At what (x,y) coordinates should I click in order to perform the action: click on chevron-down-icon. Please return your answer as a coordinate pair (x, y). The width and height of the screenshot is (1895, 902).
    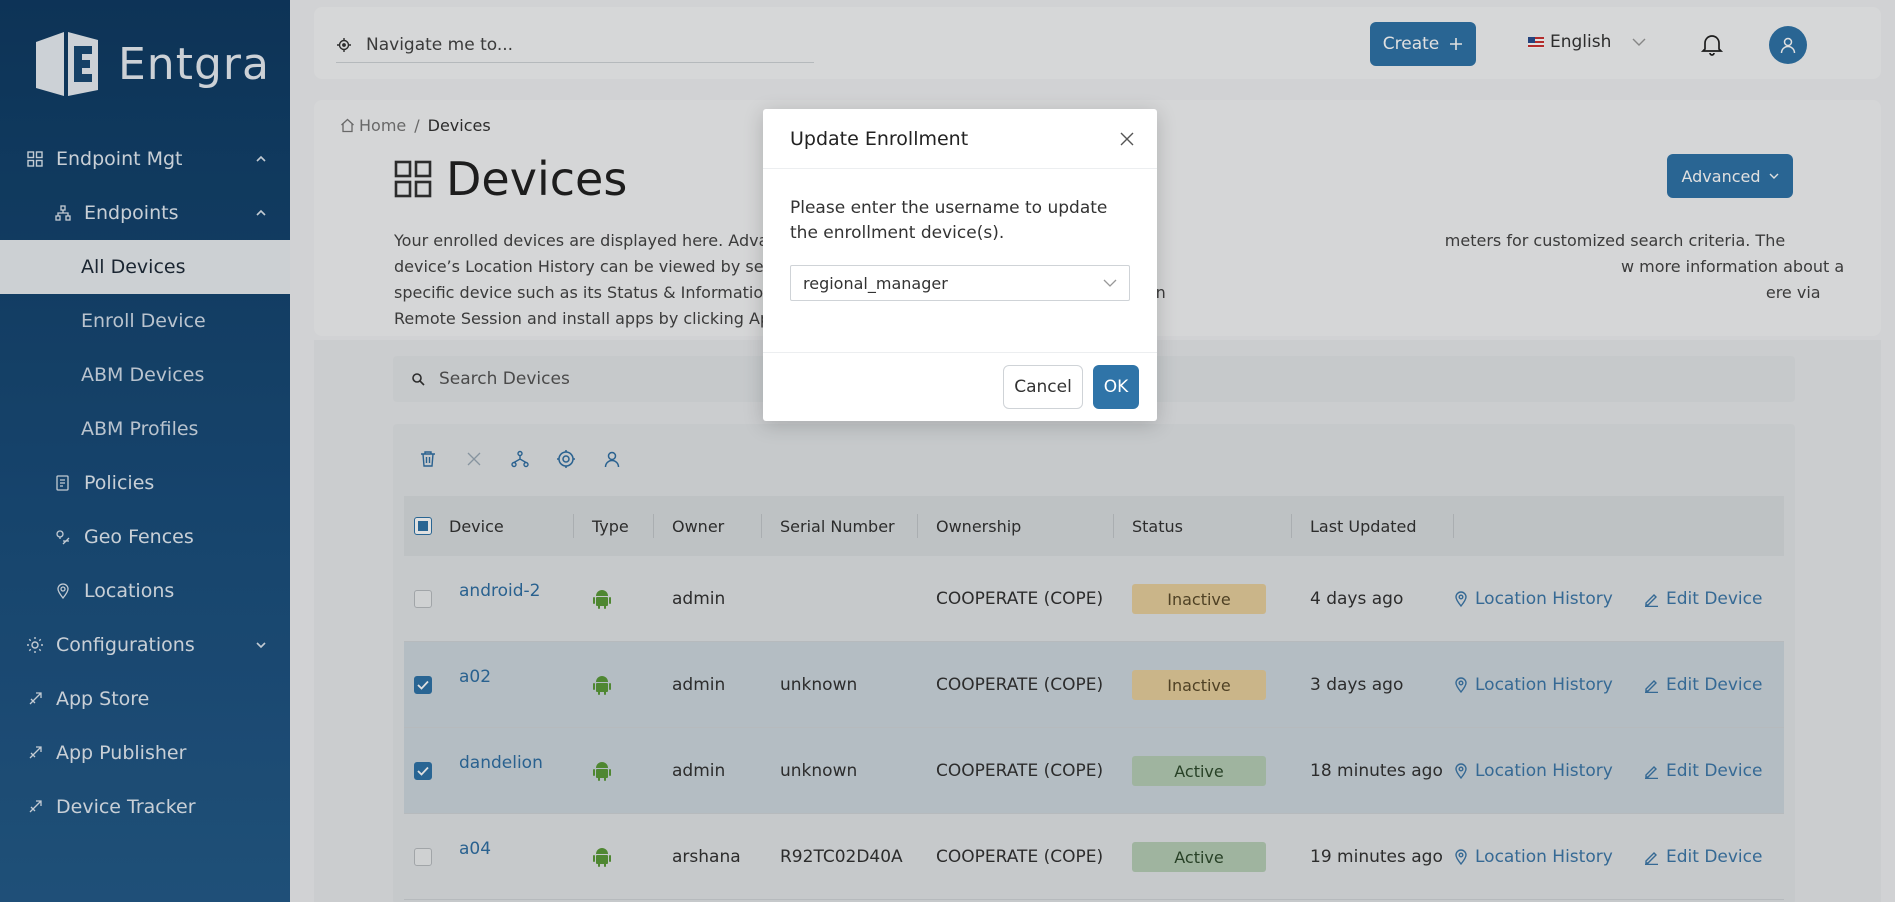
    Looking at the image, I should click on (1110, 283).